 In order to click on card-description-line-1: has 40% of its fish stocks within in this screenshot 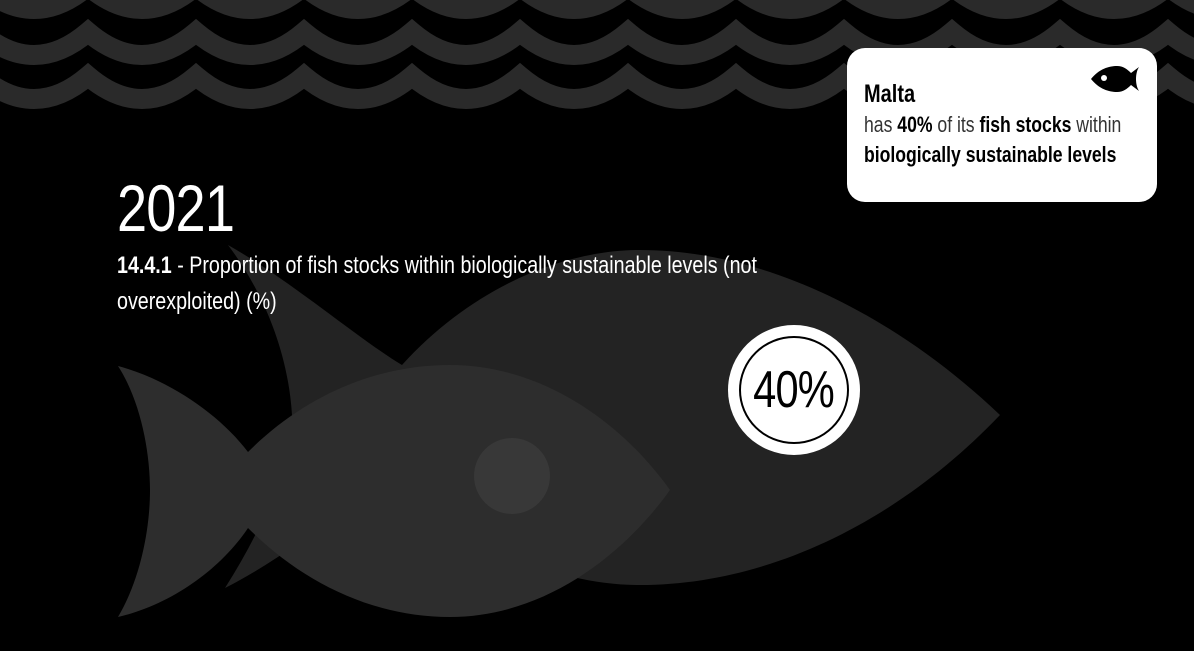, I will do `click(993, 124)`.